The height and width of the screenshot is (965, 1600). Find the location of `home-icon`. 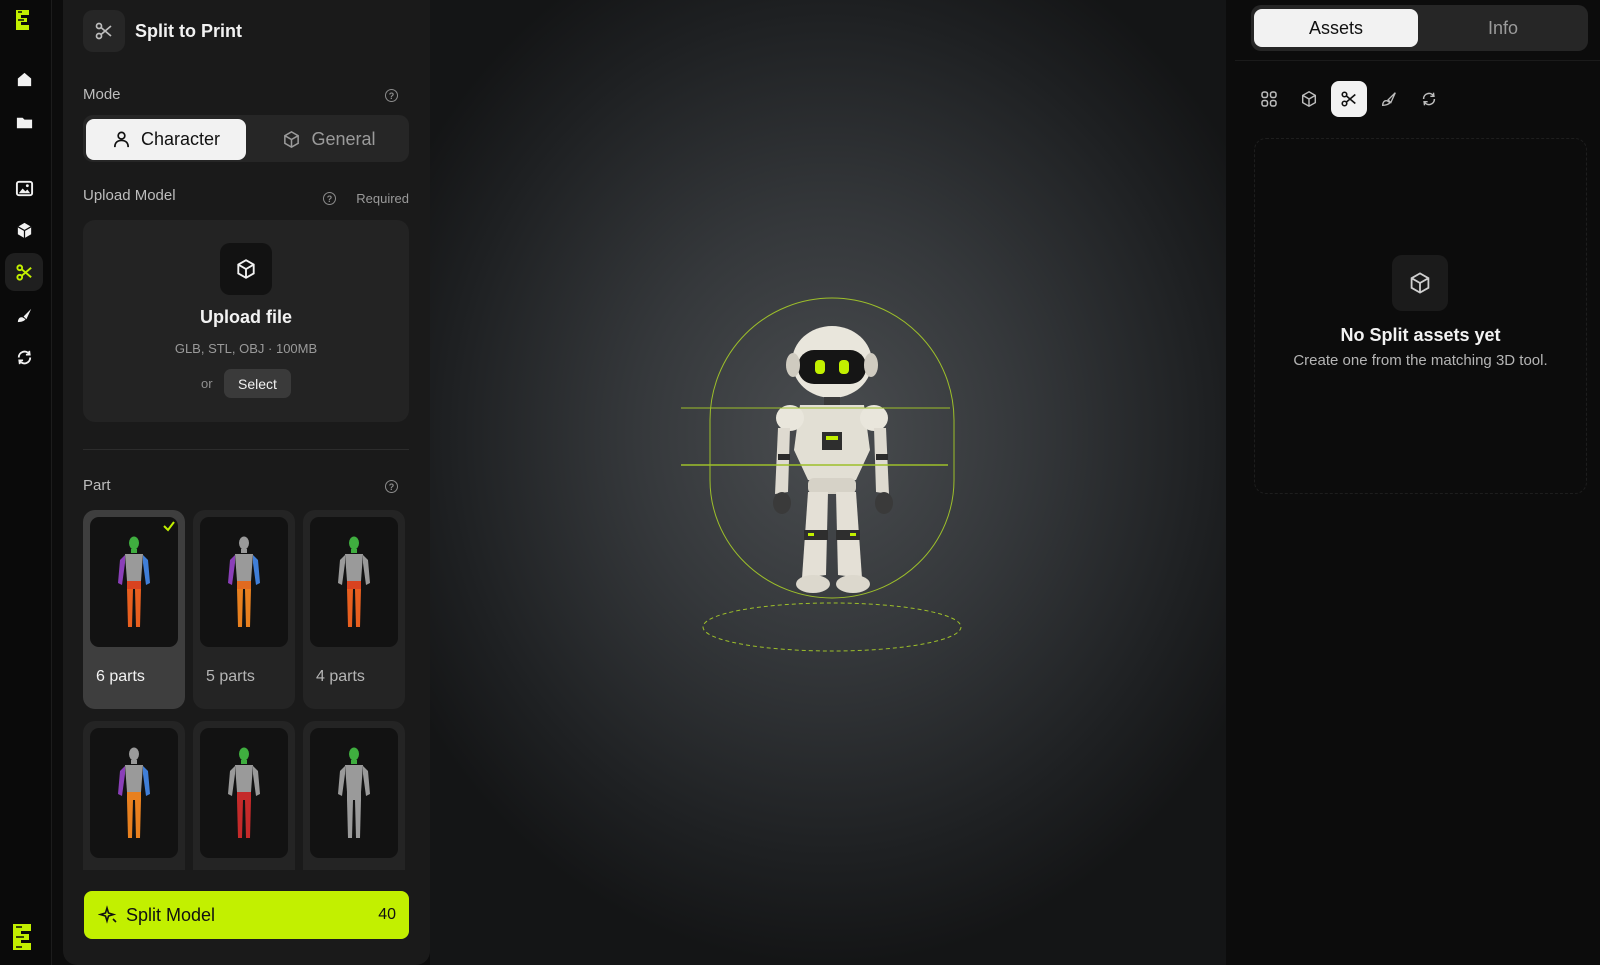

home-icon is located at coordinates (24, 79).